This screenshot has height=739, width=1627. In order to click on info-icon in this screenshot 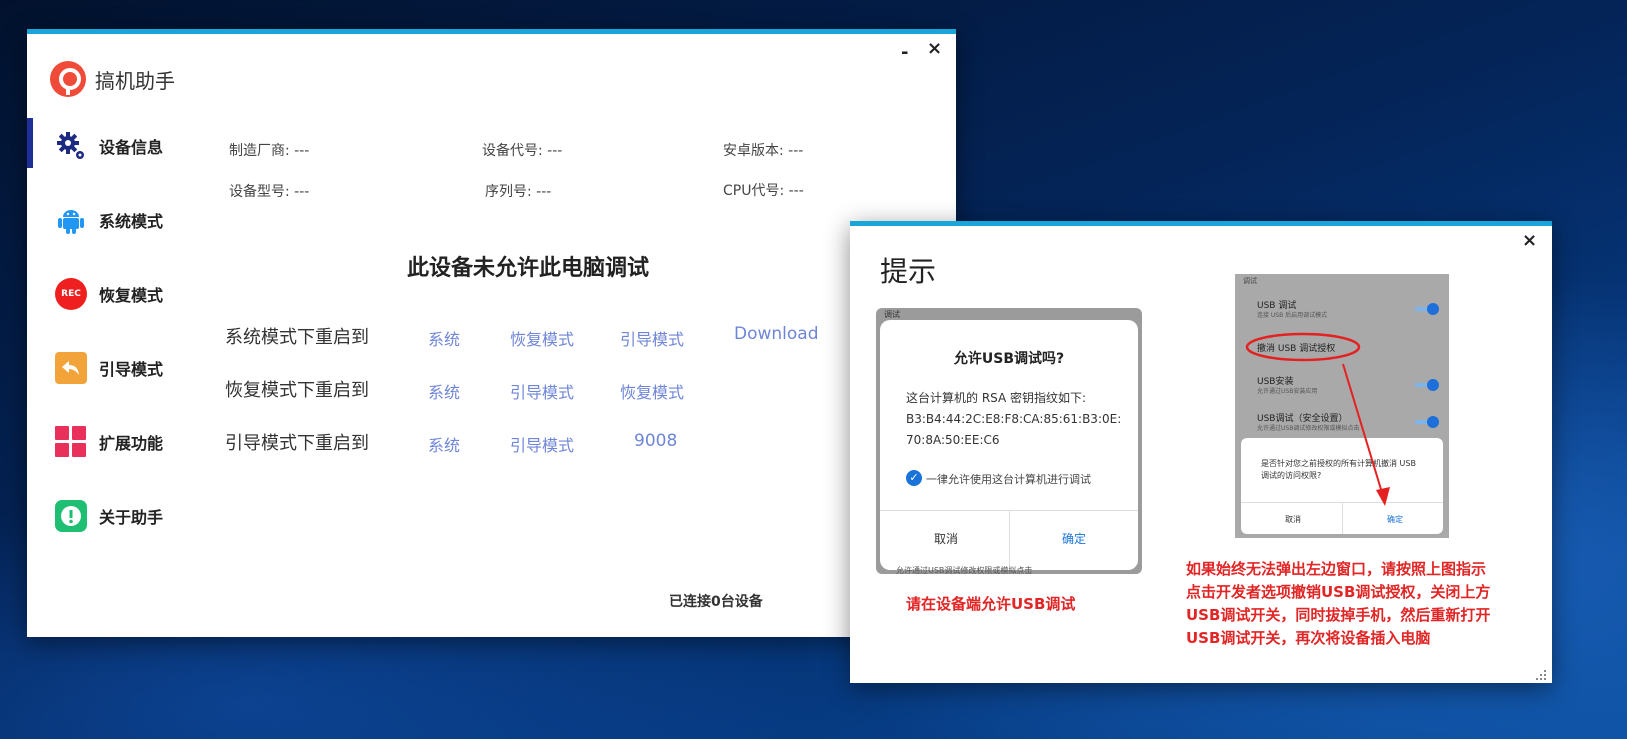, I will do `click(71, 516)`.